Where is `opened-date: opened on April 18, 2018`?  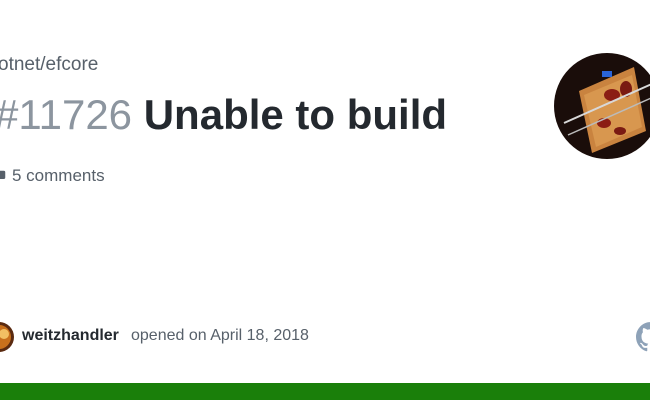 opened-date: opened on April 18, 2018 is located at coordinates (220, 335).